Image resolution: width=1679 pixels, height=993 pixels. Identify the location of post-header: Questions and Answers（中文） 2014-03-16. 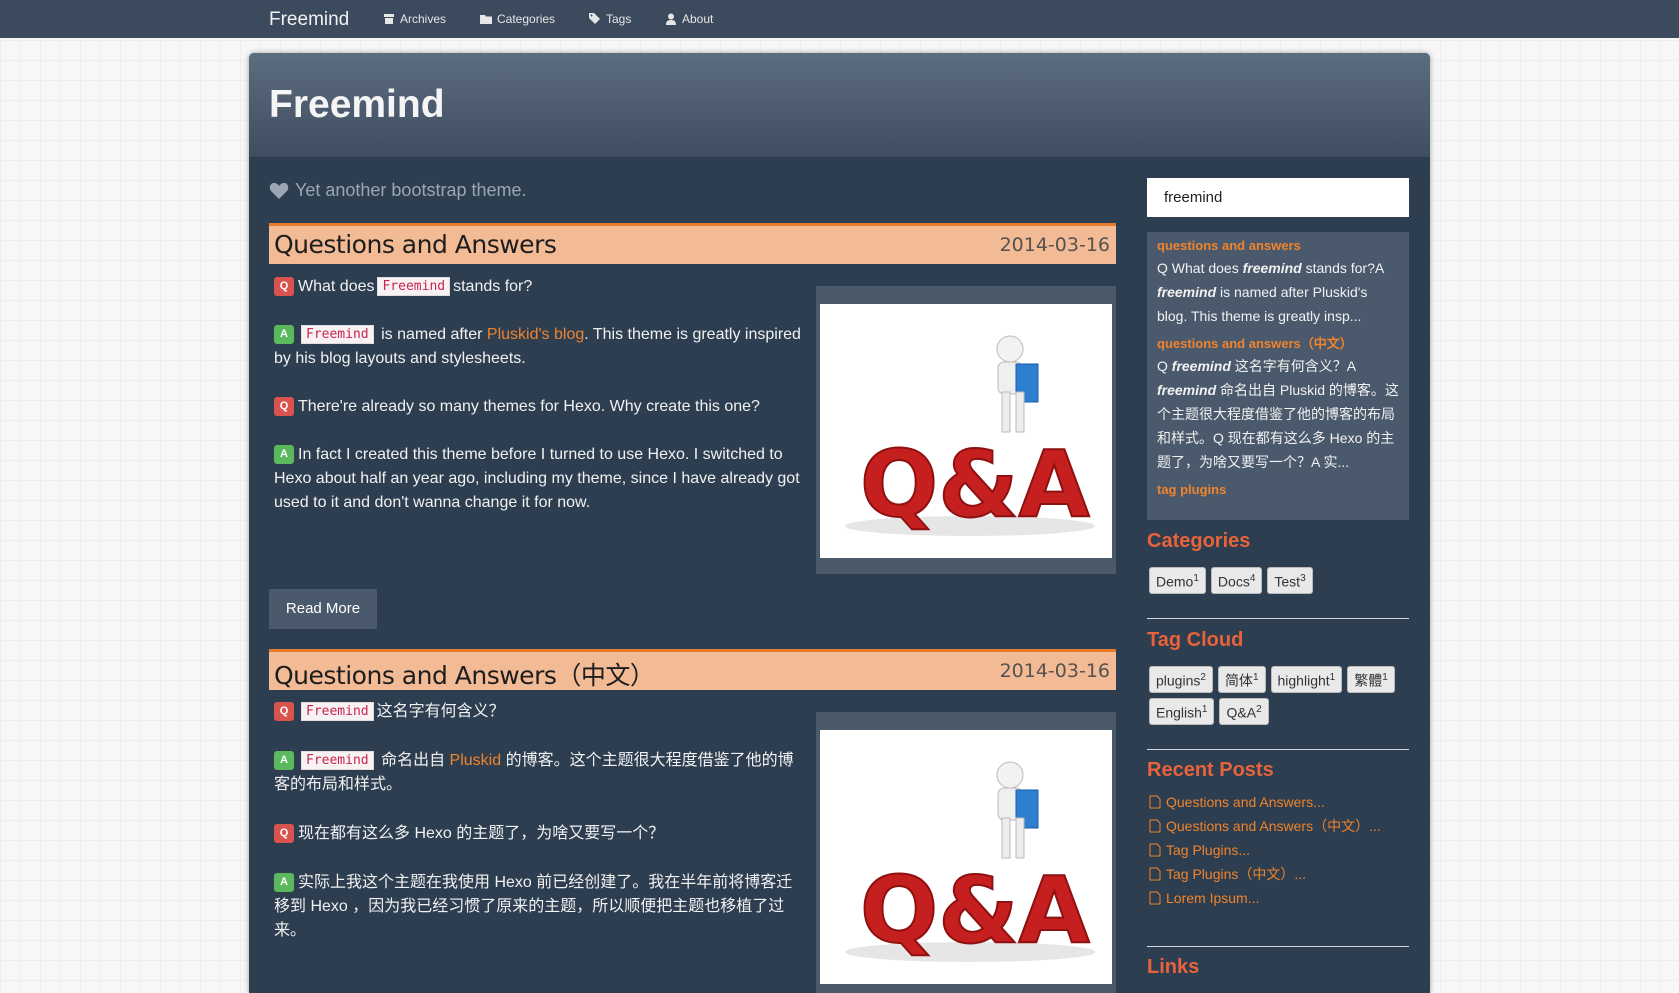
(692, 669).